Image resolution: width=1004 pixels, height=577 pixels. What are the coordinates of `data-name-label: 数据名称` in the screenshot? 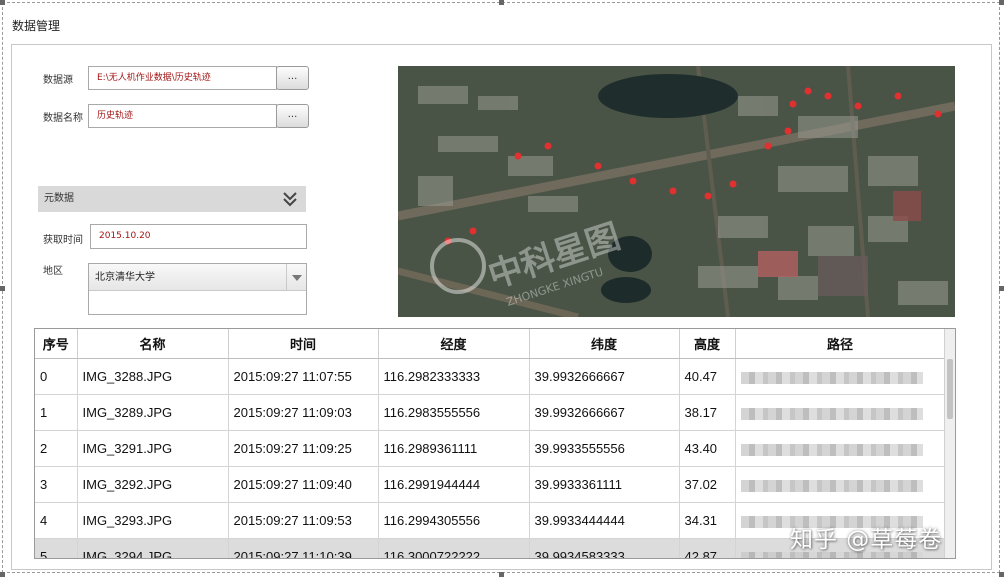 It's located at (63, 118).